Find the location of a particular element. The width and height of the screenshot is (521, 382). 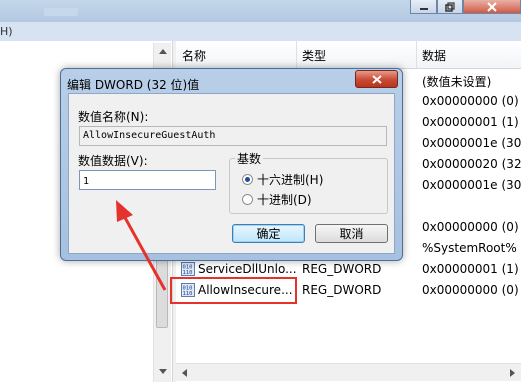

dialog-close-button is located at coordinates (376, 79).